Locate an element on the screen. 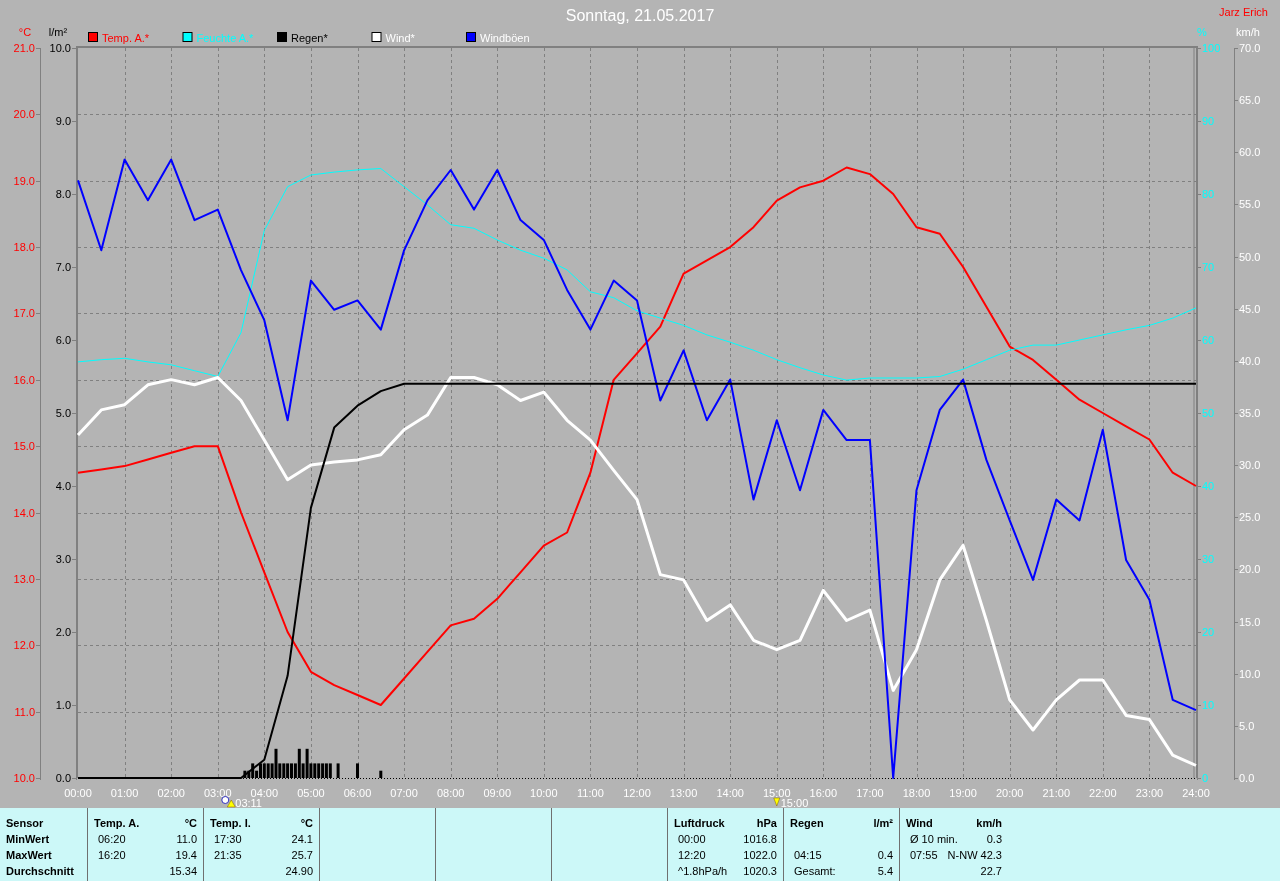 The height and width of the screenshot is (881, 1280). time-cell-text: 04:15 is located at coordinates (807, 855).